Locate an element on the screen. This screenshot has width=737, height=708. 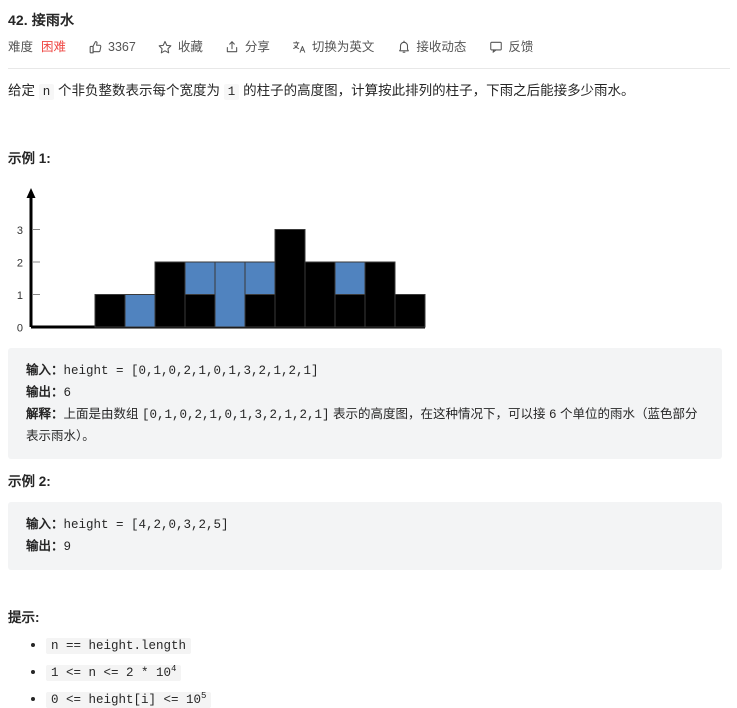
y-axis-tick-label: 3 is located at coordinates (20, 231).